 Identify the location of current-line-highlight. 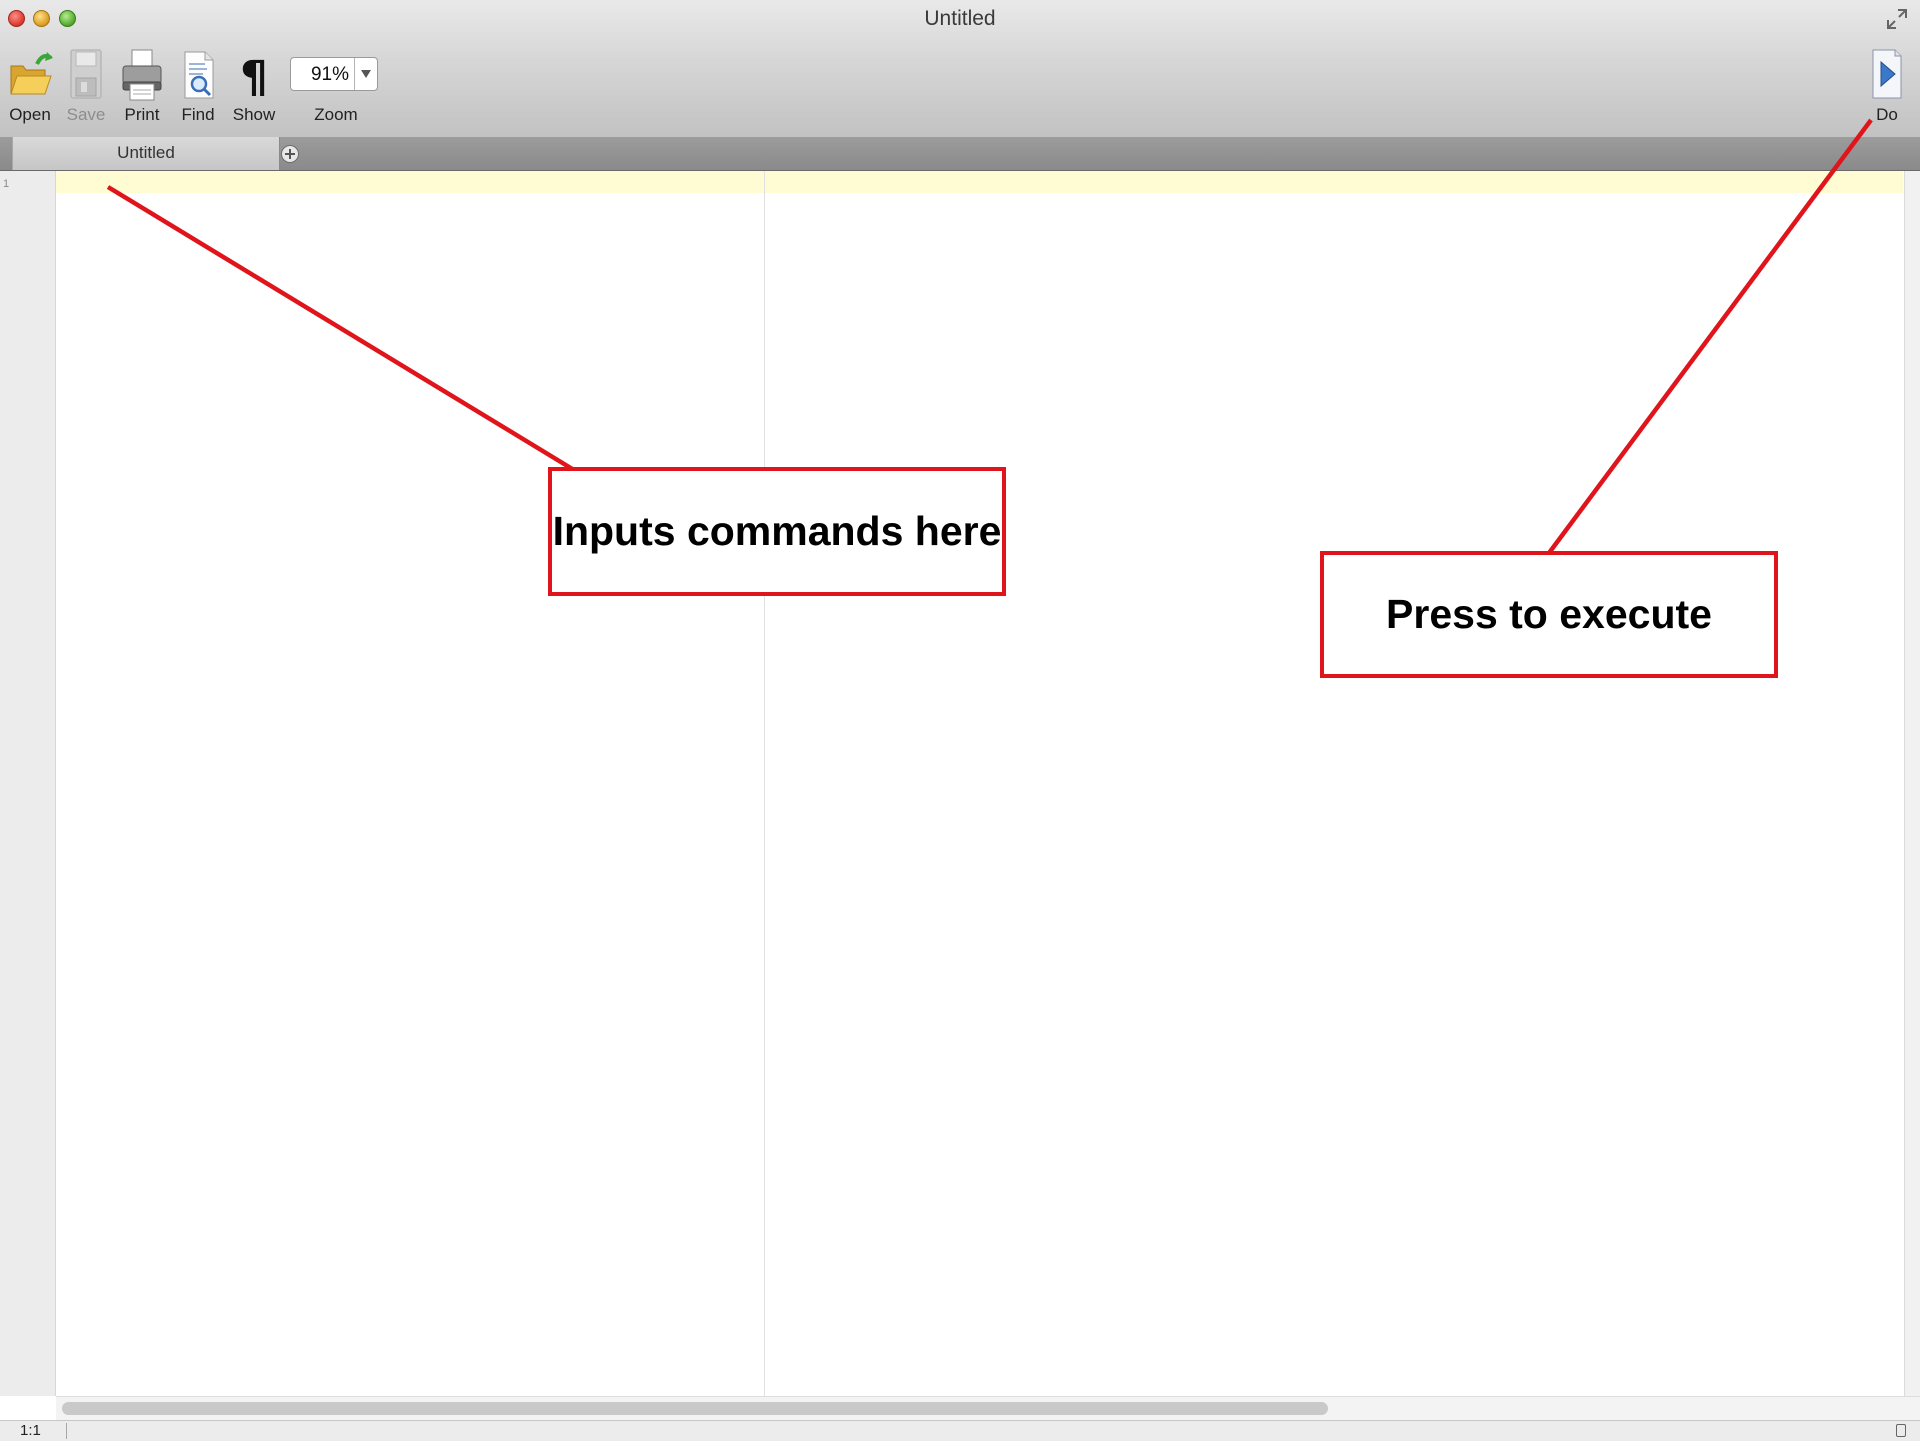
(979, 182).